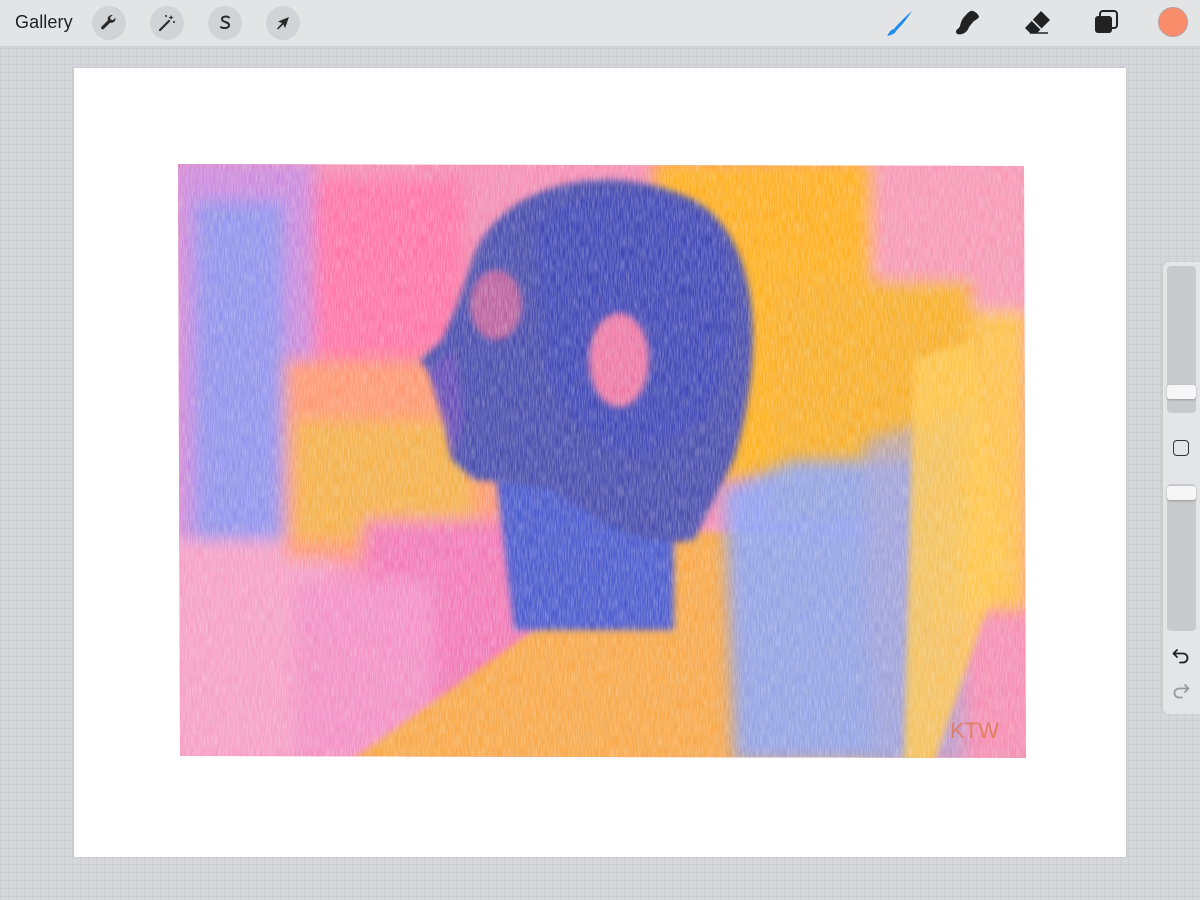 The image size is (1200, 900). Describe the element at coordinates (44, 22) in the screenshot. I see `gallery-button: Gallery` at that location.